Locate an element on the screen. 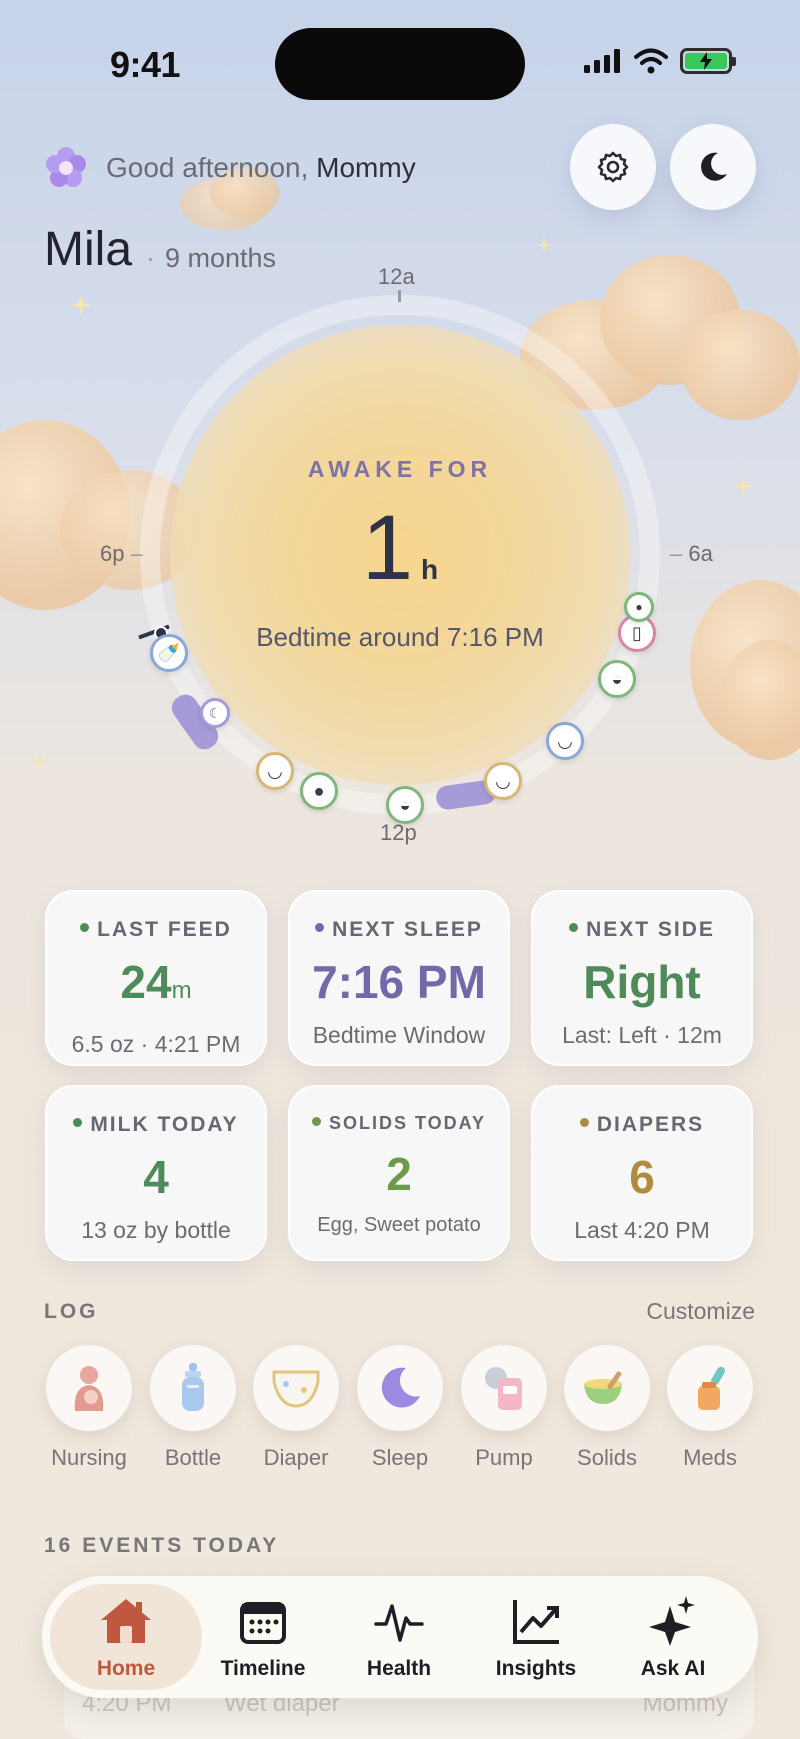 This screenshot has width=800, height=1739. status-time: 9:41 is located at coordinates (145, 64).